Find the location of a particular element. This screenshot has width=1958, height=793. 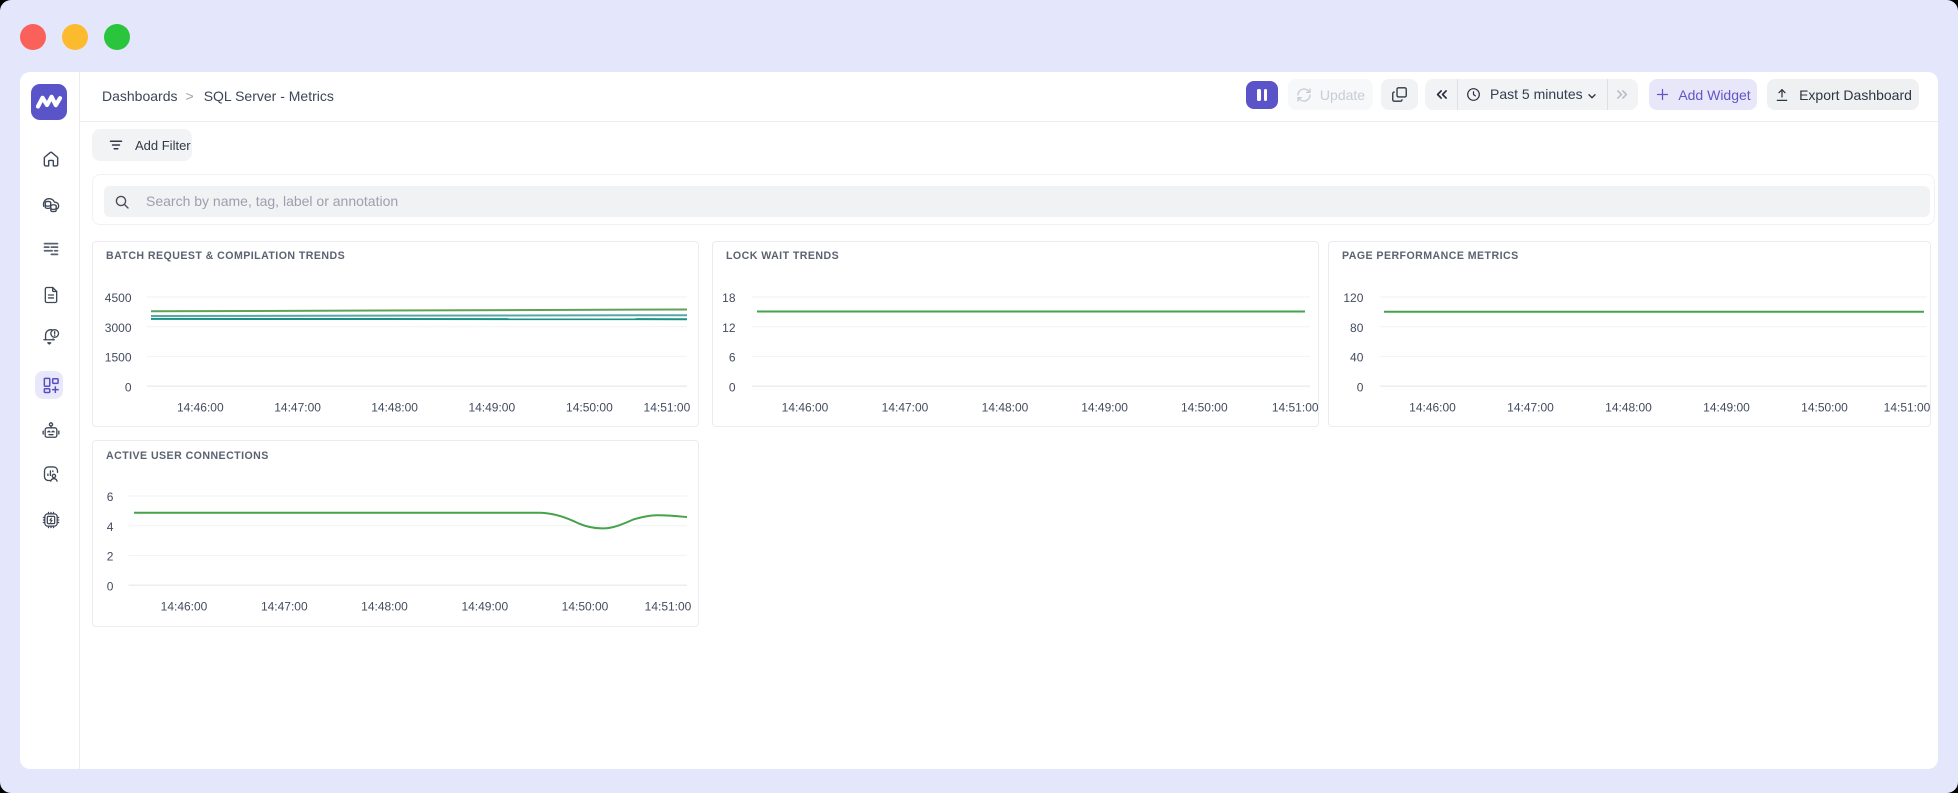

svg-text: 18 is located at coordinates (729, 298).